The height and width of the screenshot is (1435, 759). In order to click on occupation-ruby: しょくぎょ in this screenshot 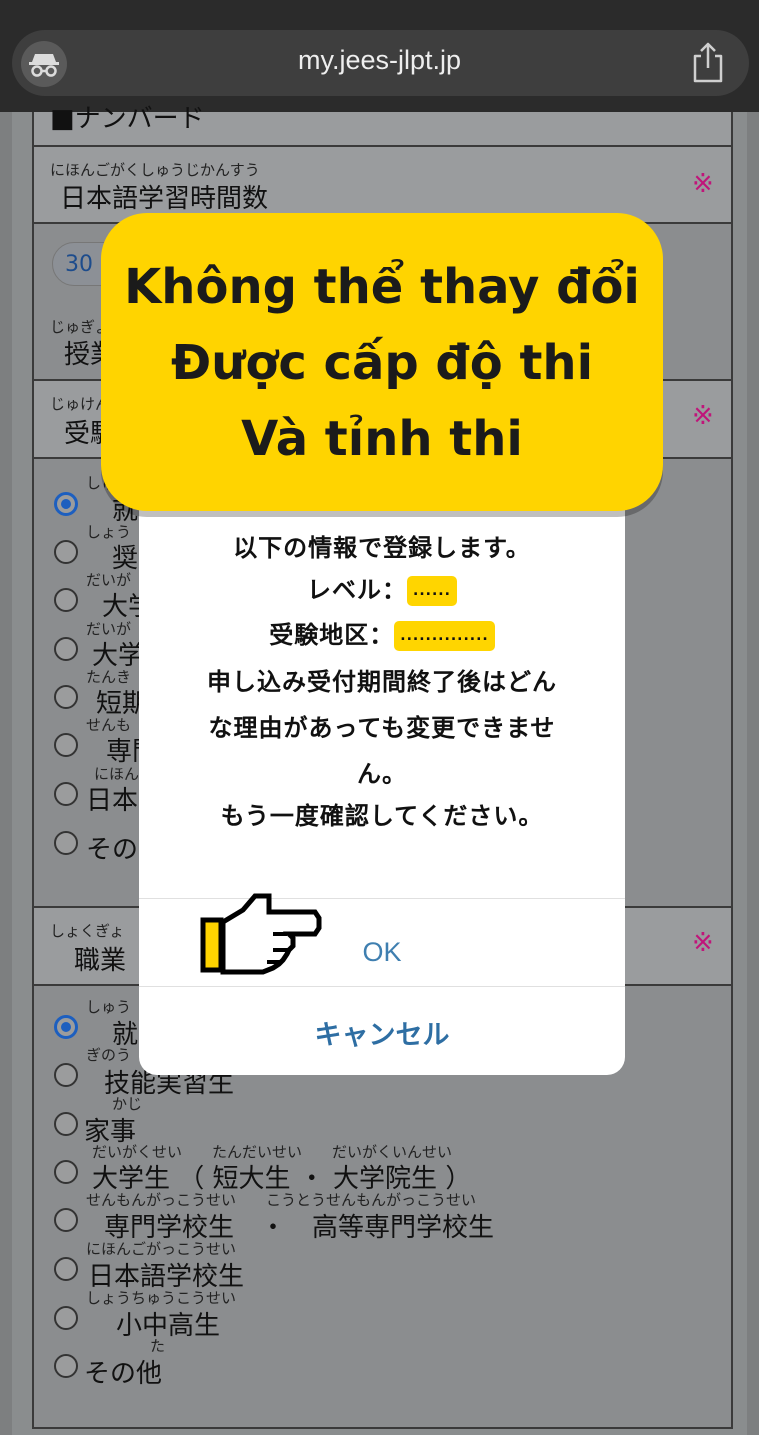, I will do `click(87, 931)`.